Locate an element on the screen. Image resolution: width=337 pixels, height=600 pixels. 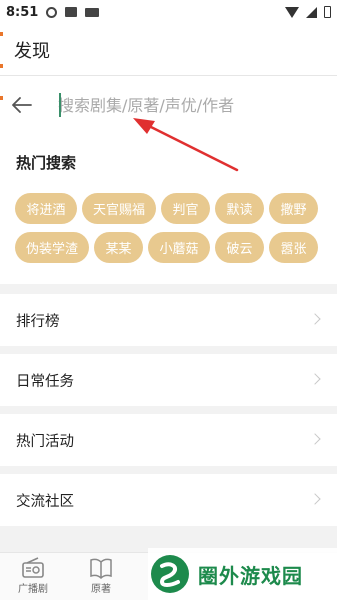
nav-item-radio-drama: 广播剧 is located at coordinates (33, 576).